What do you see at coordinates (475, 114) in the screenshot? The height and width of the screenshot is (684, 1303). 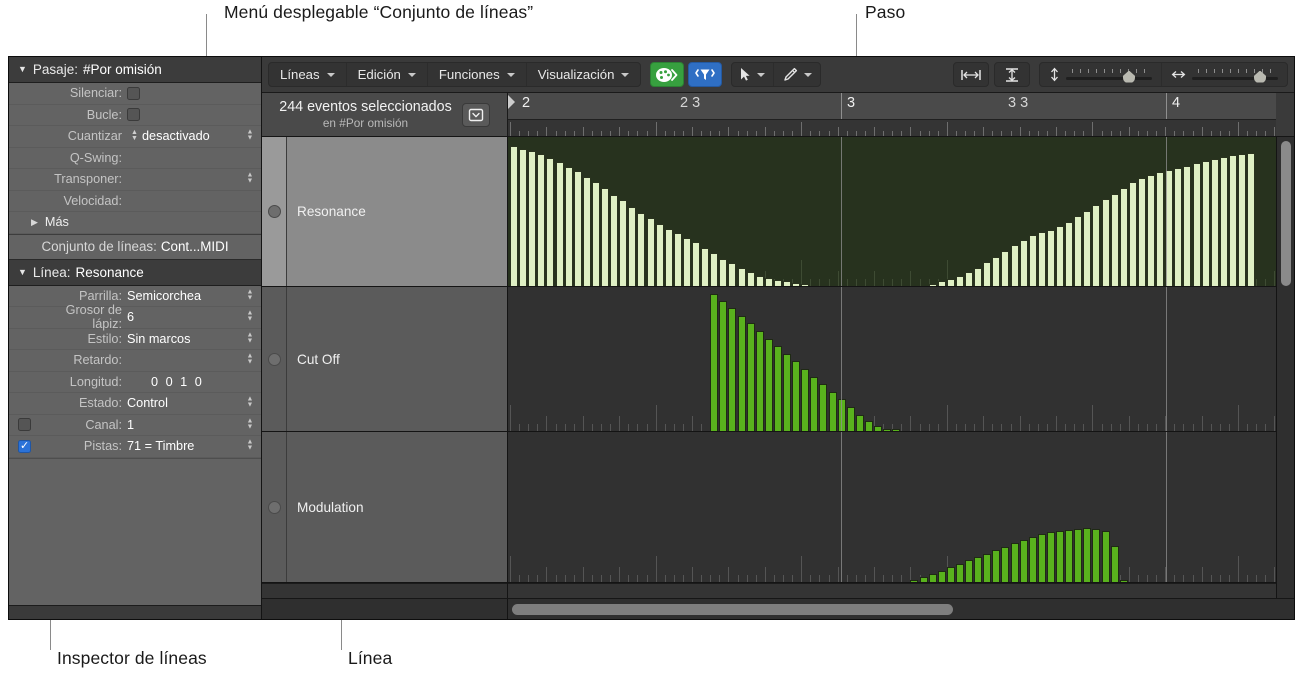 I see `note-window-button` at bounding box center [475, 114].